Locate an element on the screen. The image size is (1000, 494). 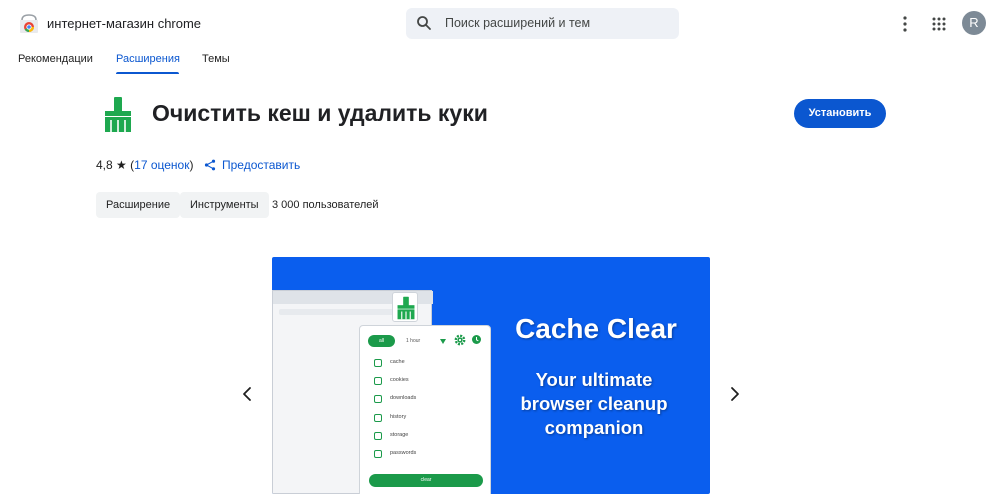
install-button: Установить is located at coordinates (840, 113).